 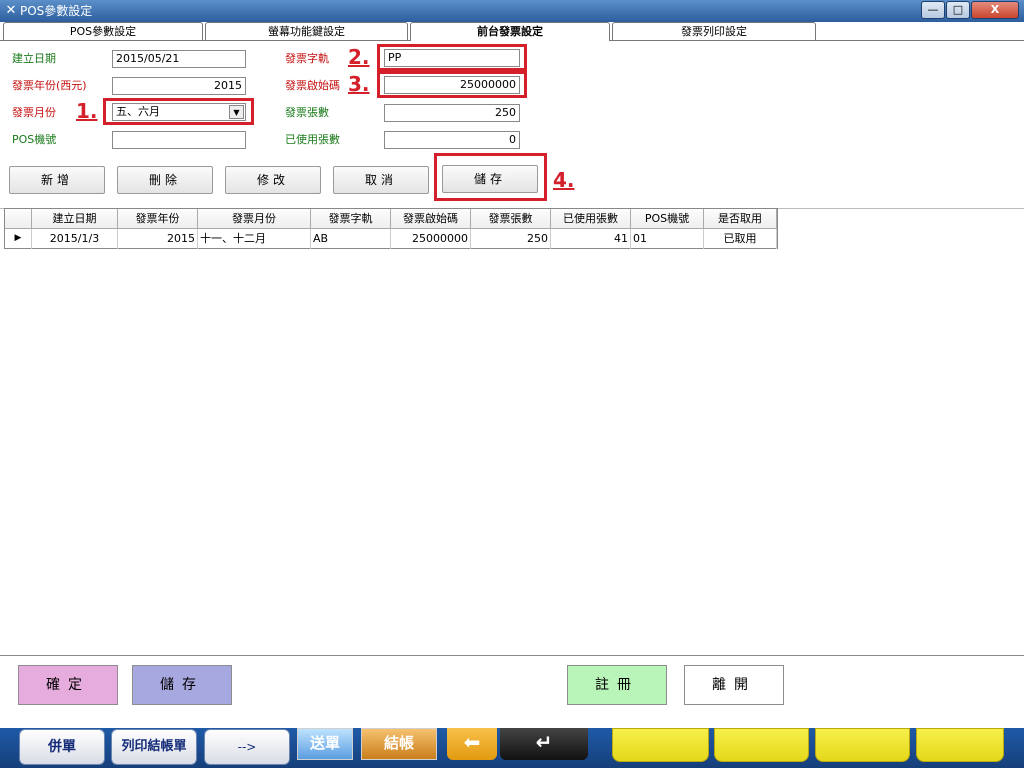 What do you see at coordinates (399, 744) in the screenshot?
I see `checkout-button: 結帳` at bounding box center [399, 744].